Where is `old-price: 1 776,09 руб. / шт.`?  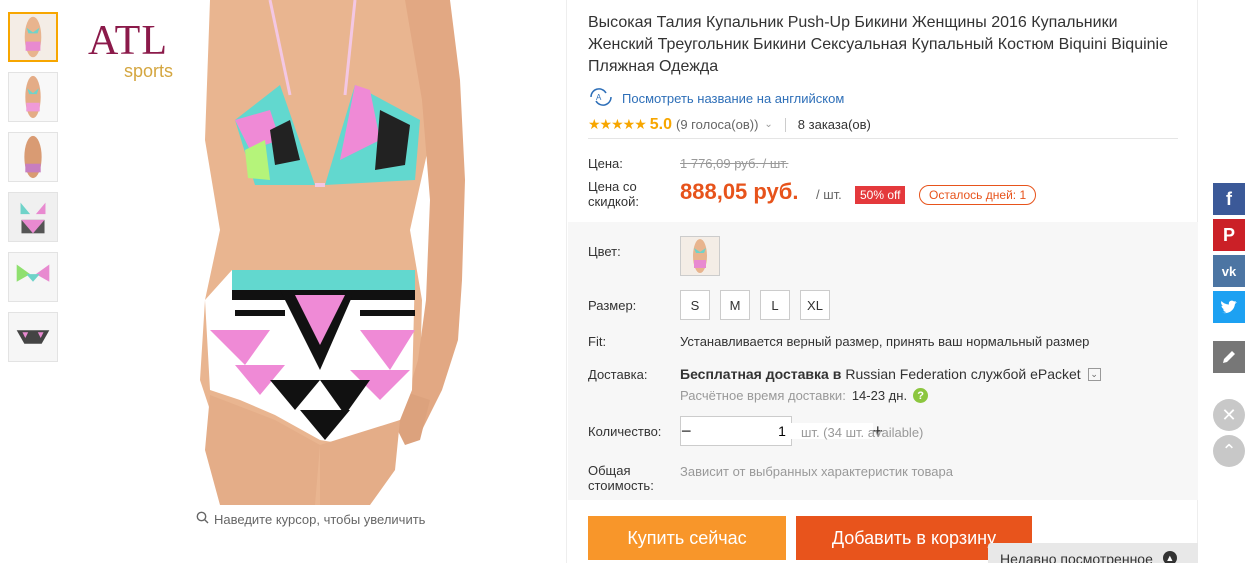 old-price: 1 776,09 руб. / шт. is located at coordinates (734, 163).